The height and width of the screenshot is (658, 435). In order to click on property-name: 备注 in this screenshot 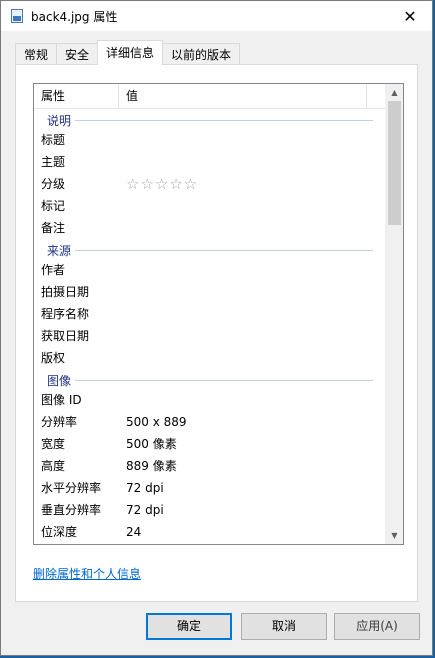, I will do `click(53, 228)`.